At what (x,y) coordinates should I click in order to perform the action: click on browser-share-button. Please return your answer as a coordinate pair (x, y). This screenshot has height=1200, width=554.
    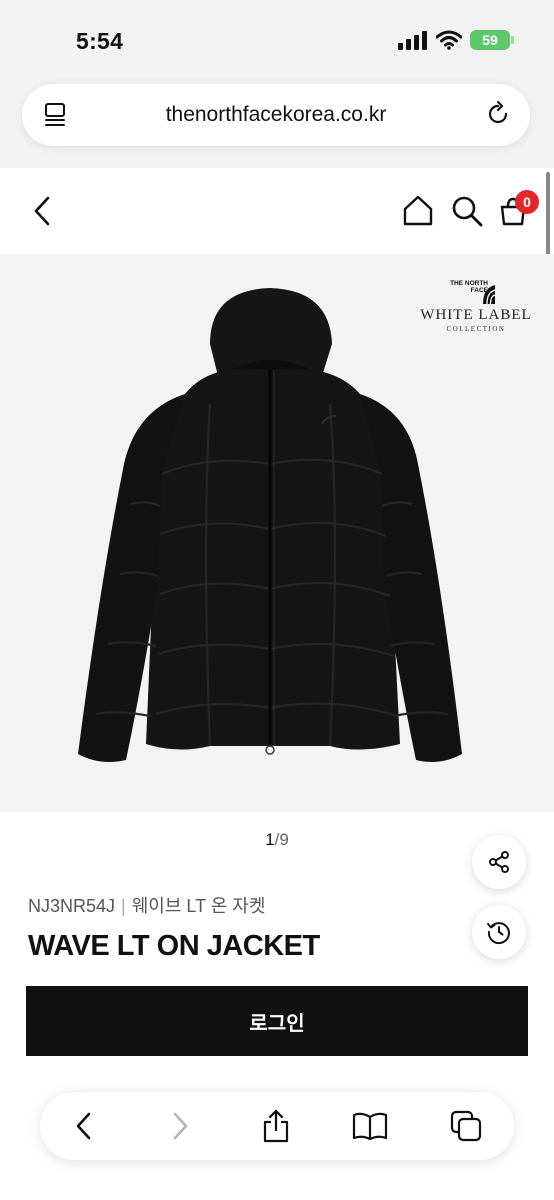
    Looking at the image, I should click on (276, 1126).